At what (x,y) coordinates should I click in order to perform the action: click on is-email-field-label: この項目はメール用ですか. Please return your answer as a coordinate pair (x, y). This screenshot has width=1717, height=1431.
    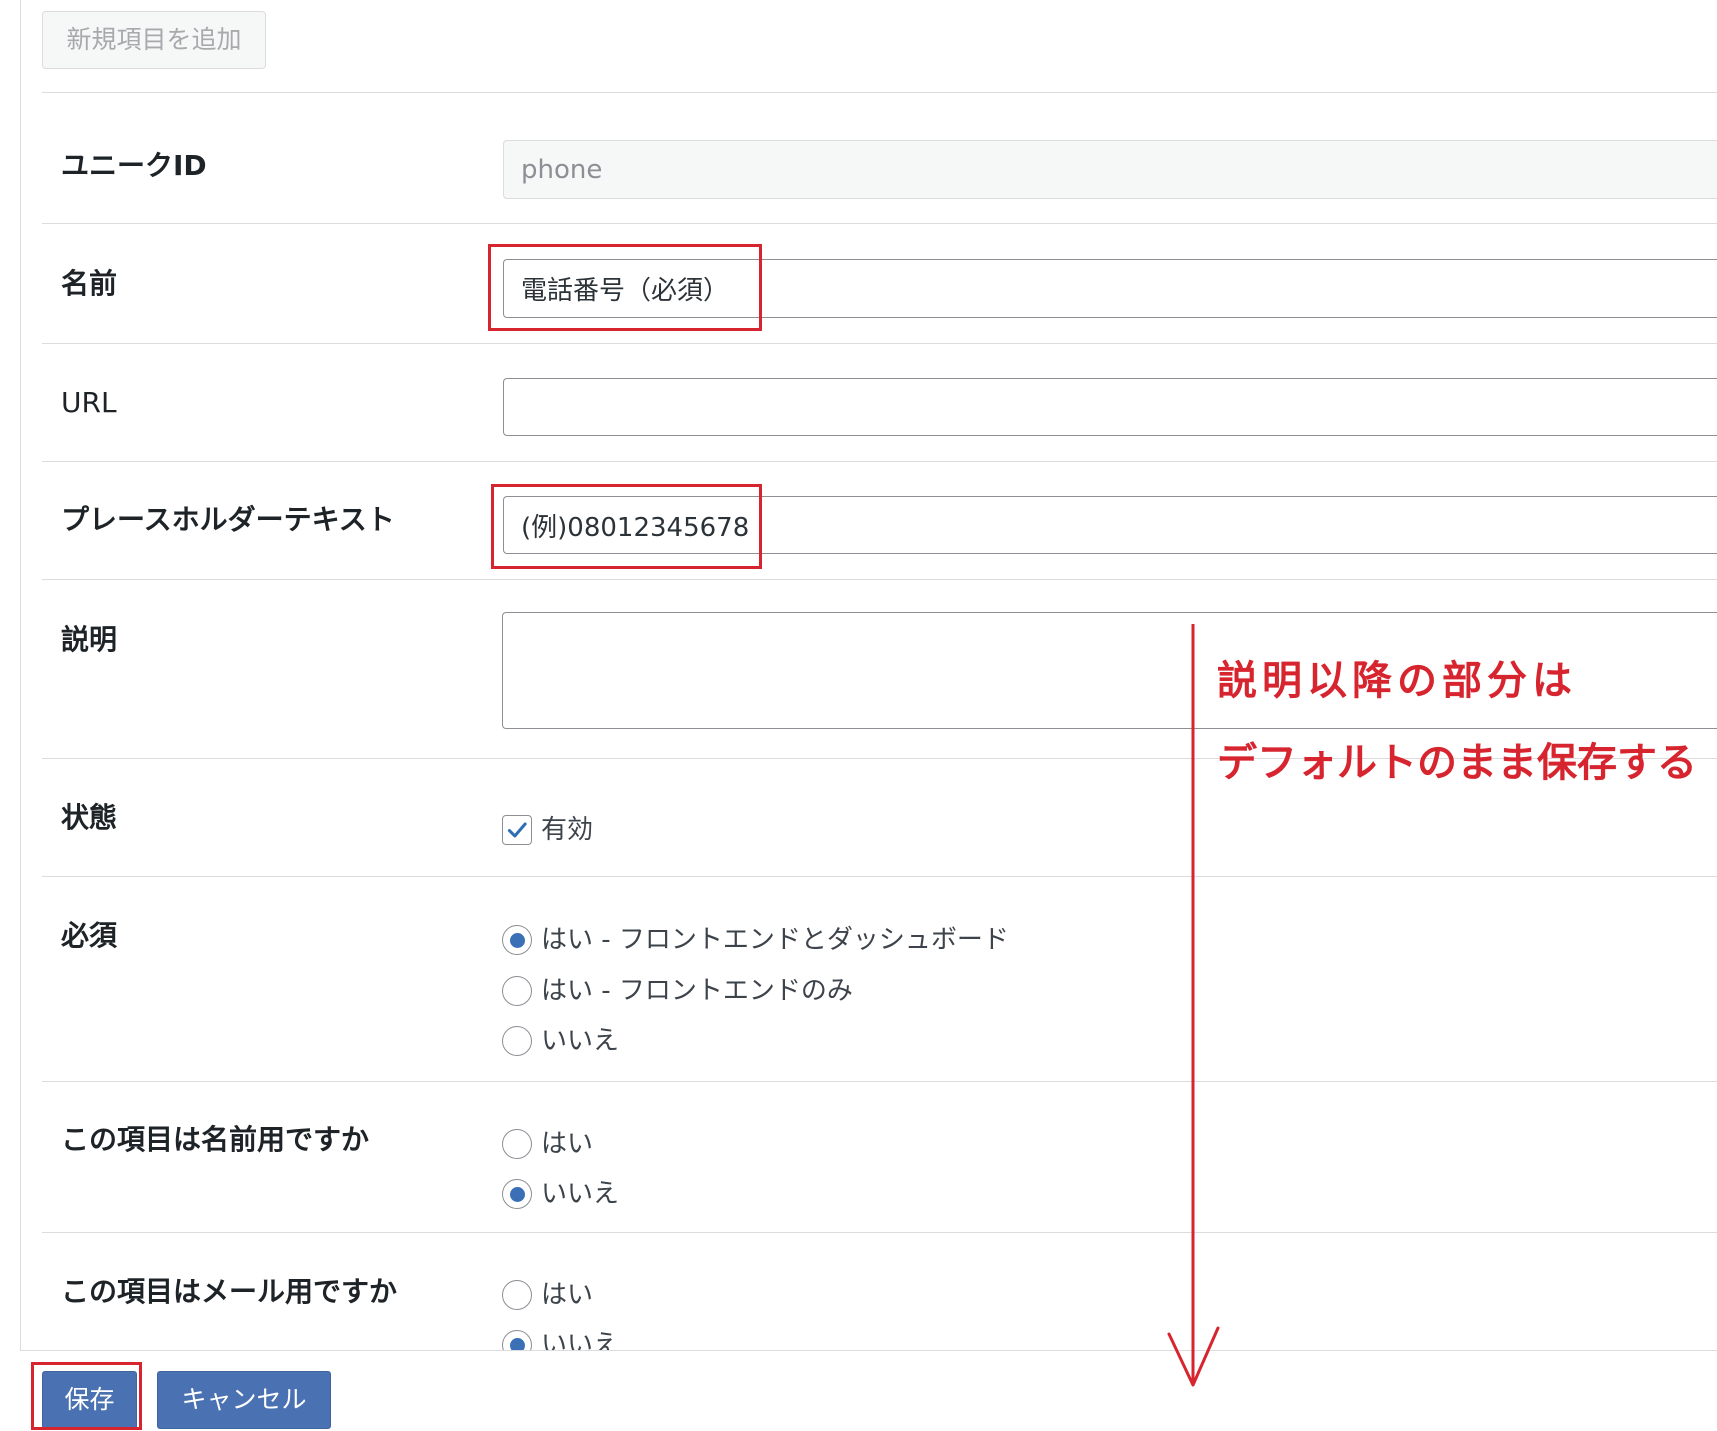
    Looking at the image, I should click on (229, 1291).